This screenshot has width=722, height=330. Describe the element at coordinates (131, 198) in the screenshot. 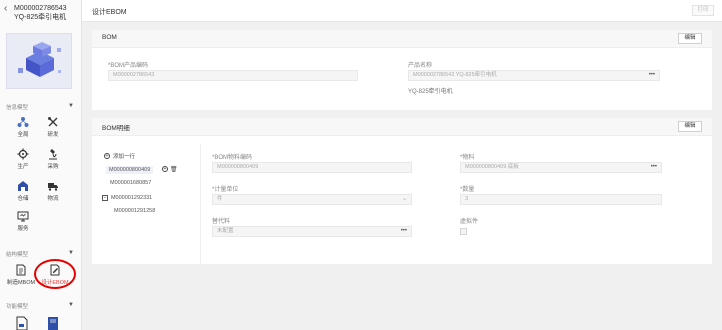

I see `tree-node: M000001292331` at that location.